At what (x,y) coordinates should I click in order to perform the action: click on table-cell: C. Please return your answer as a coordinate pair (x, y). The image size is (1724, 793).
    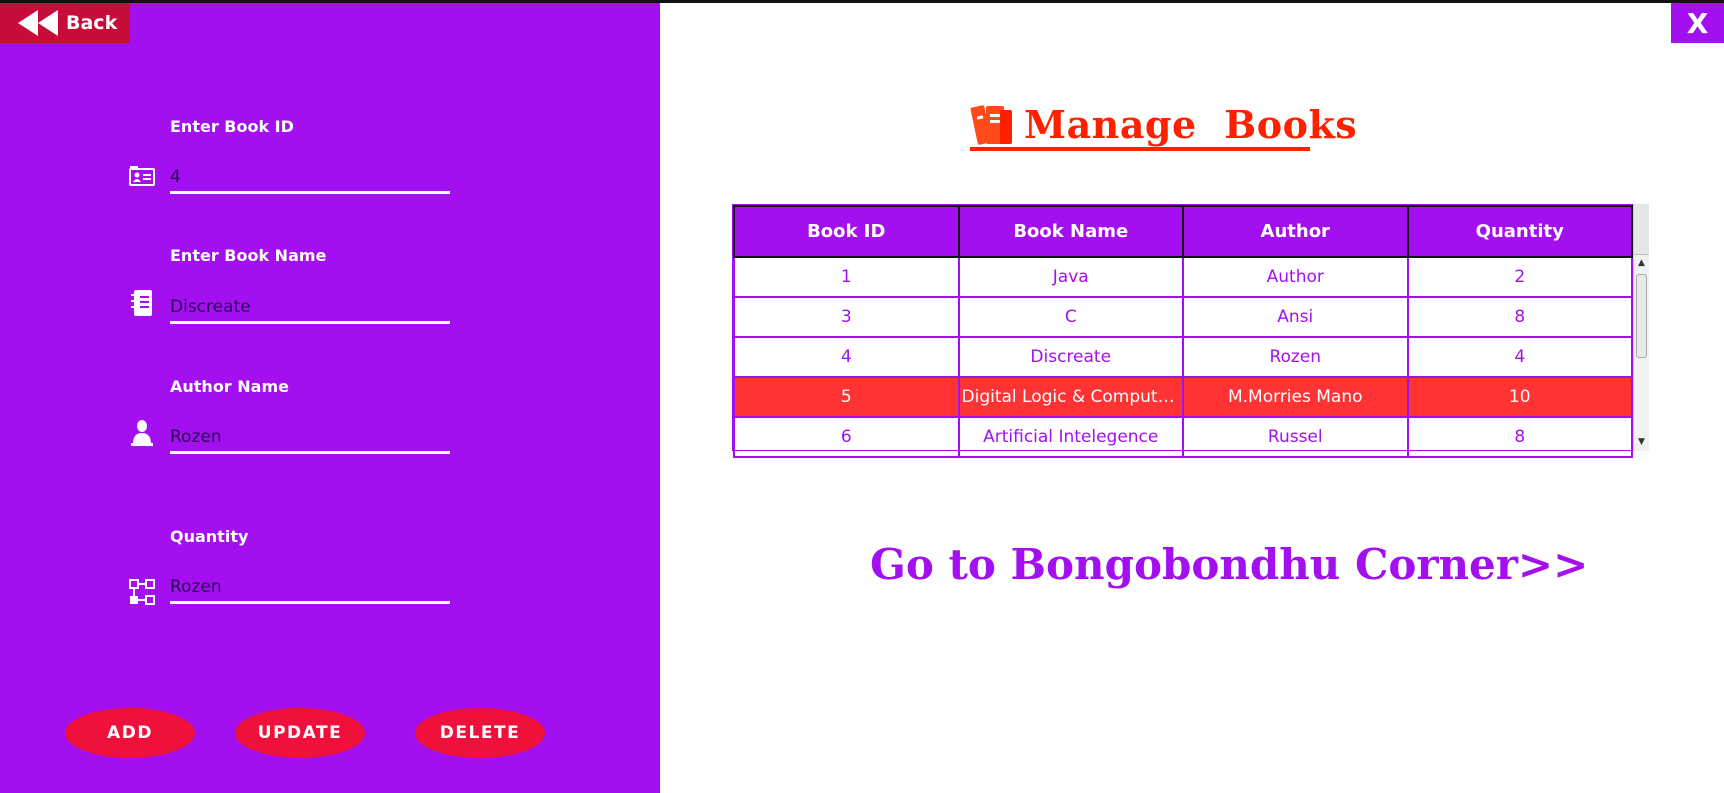
    Looking at the image, I should click on (1070, 317).